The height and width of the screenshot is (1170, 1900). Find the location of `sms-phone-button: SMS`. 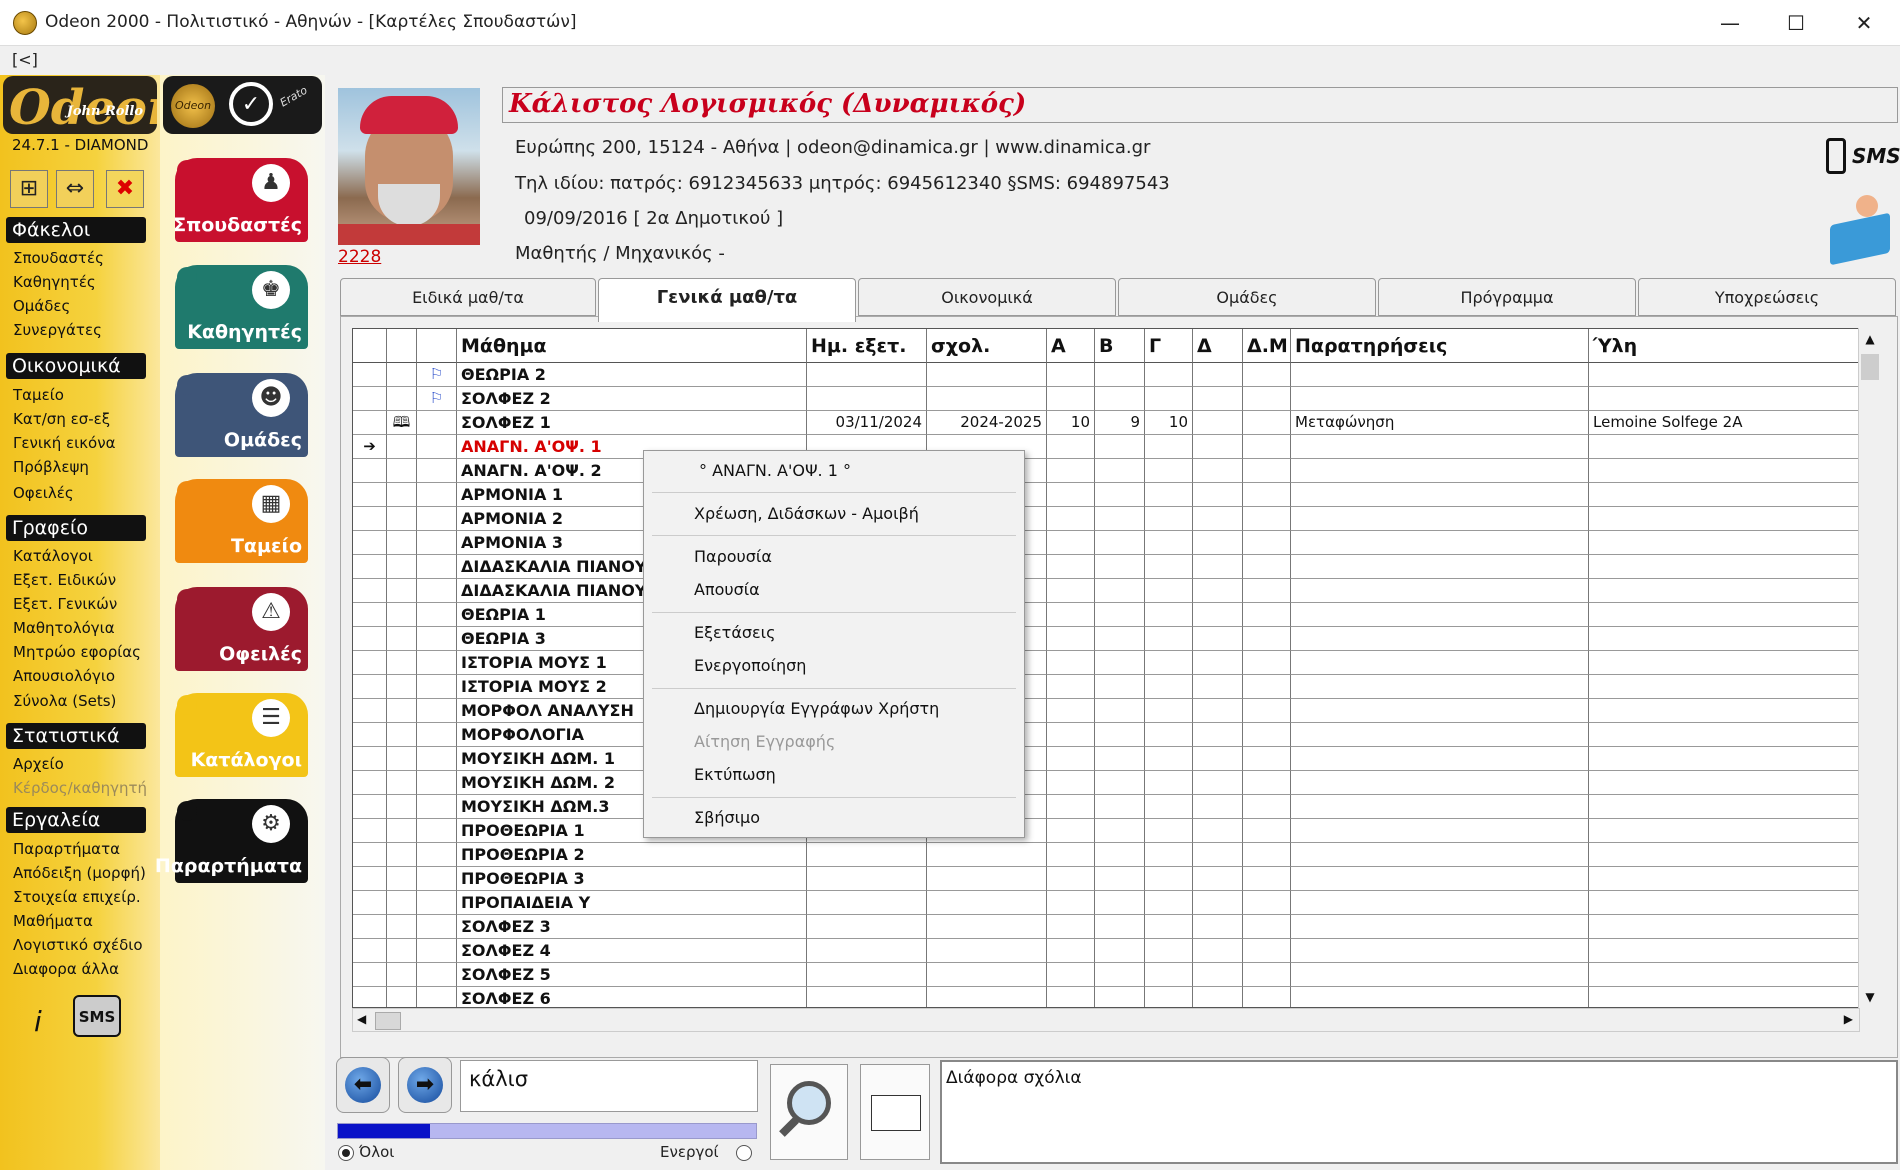

sms-phone-button: SMS is located at coordinates (1862, 156).